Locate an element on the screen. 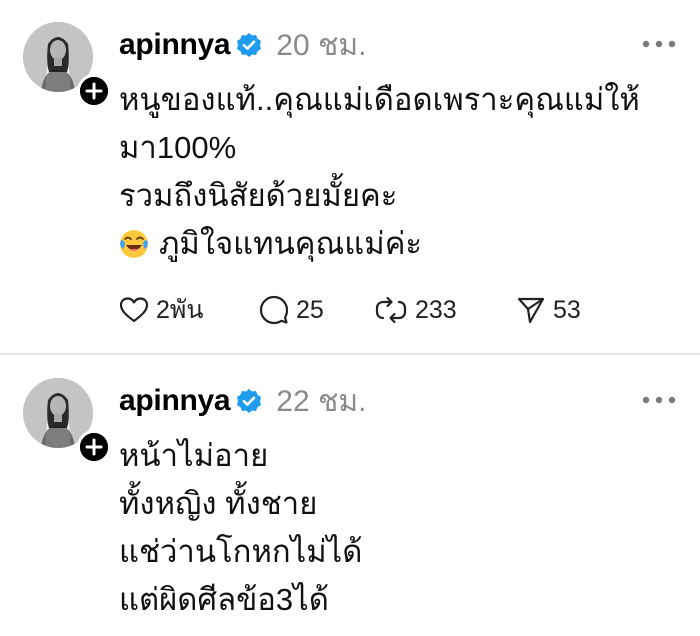 The image size is (700, 636). reply-count: 25 is located at coordinates (310, 309).